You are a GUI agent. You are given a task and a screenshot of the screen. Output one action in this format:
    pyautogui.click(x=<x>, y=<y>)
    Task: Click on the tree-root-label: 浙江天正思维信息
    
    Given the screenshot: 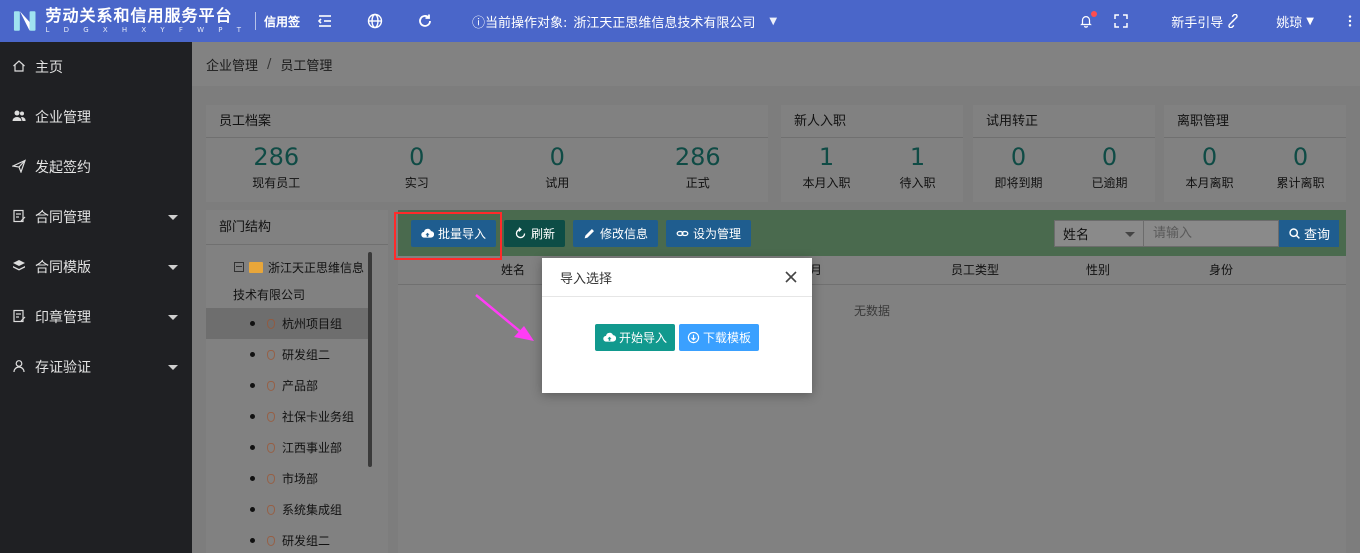 What is the action you would take?
    pyautogui.click(x=316, y=267)
    